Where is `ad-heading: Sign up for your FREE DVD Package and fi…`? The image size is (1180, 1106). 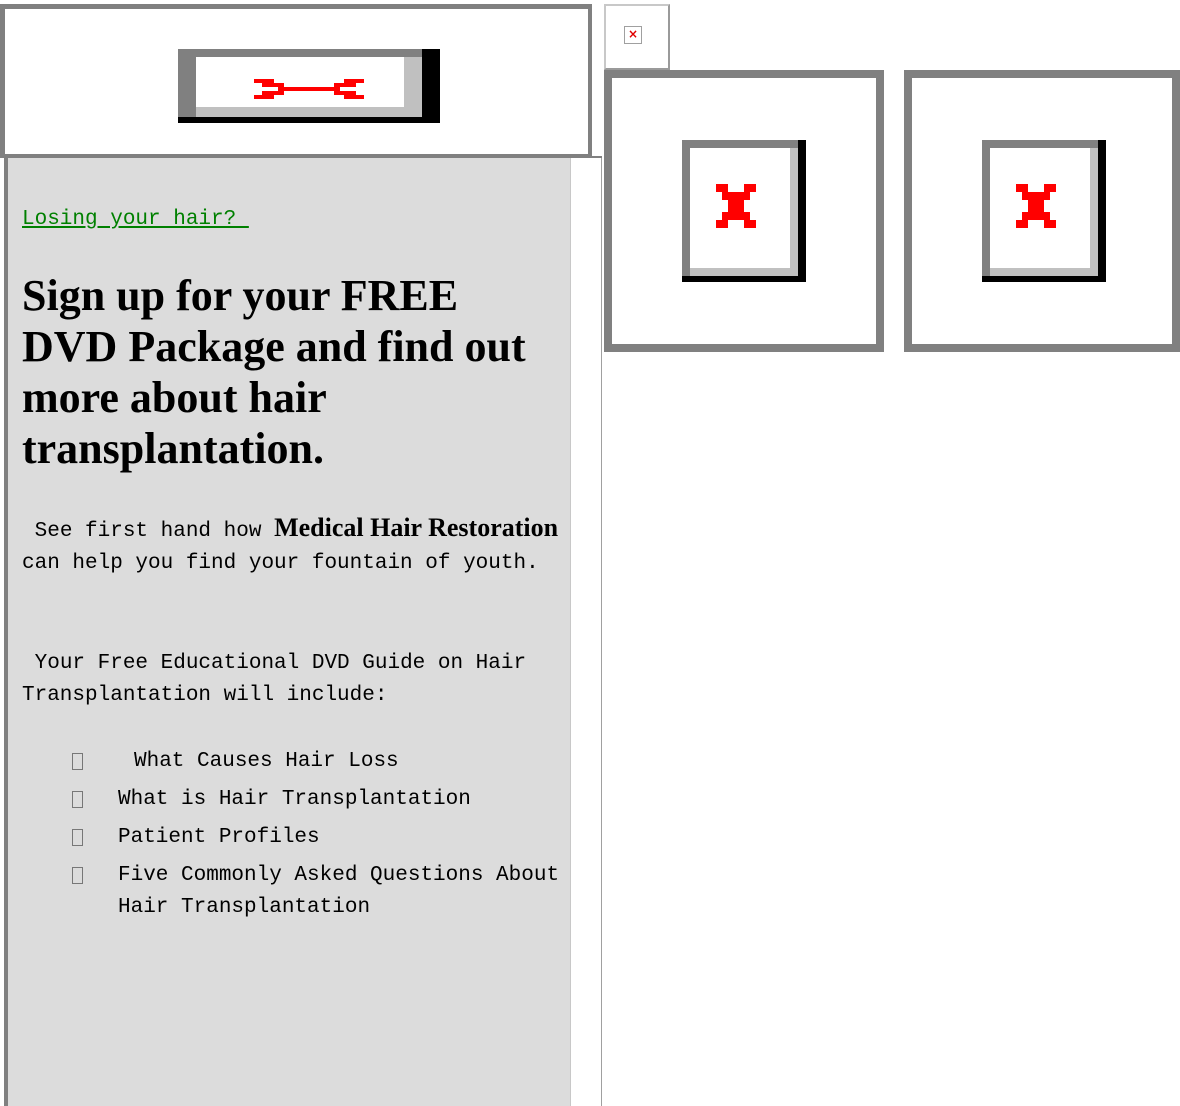
ad-heading: Sign up for your FREE DVD Package and fi… is located at coordinates (274, 372).